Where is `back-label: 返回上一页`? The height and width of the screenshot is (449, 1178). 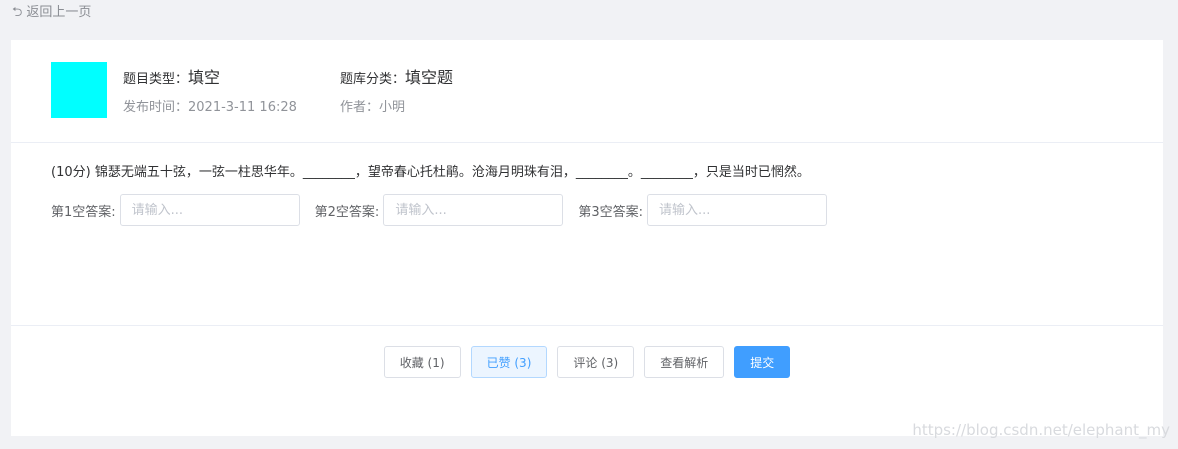
back-label: 返回上一页 is located at coordinates (59, 12).